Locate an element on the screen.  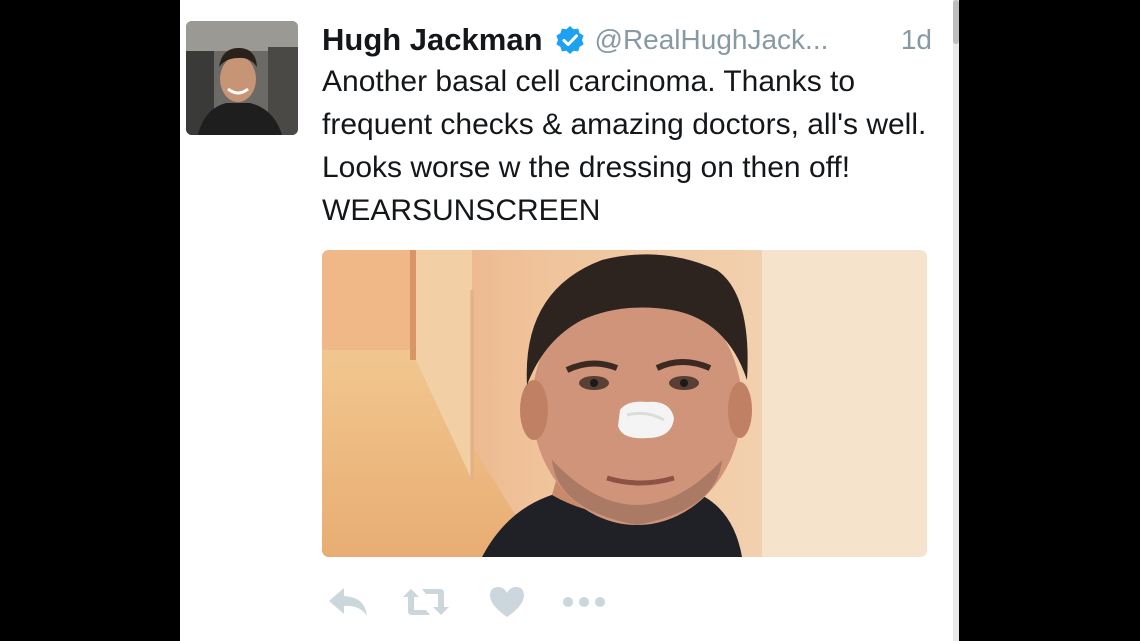
scrollbar-thumb is located at coordinates (956, 22).